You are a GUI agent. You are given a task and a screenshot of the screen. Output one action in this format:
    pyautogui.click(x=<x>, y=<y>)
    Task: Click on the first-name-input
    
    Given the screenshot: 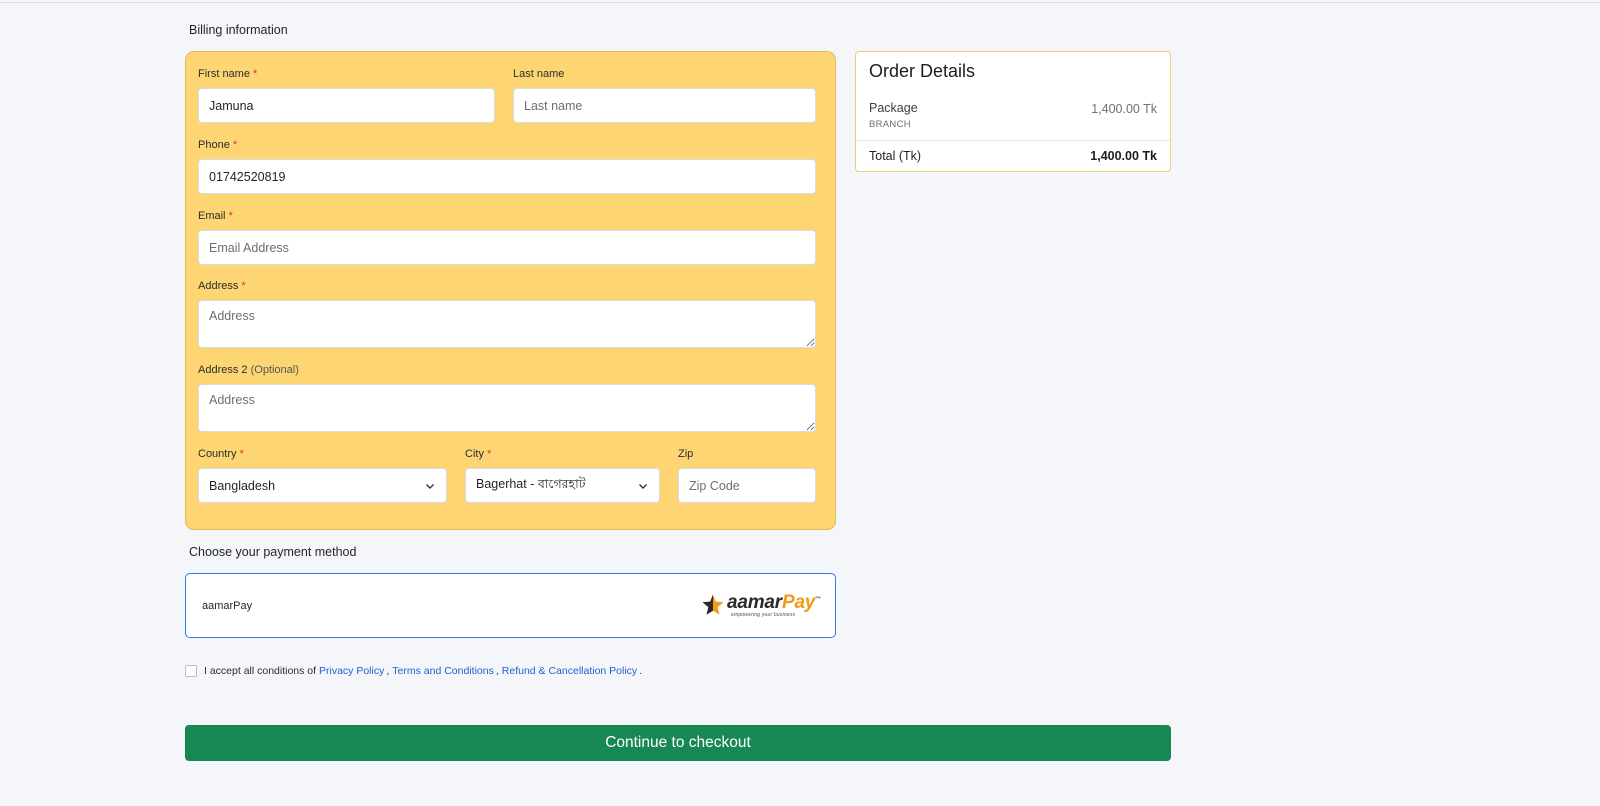 What is the action you would take?
    pyautogui.click(x=346, y=105)
    